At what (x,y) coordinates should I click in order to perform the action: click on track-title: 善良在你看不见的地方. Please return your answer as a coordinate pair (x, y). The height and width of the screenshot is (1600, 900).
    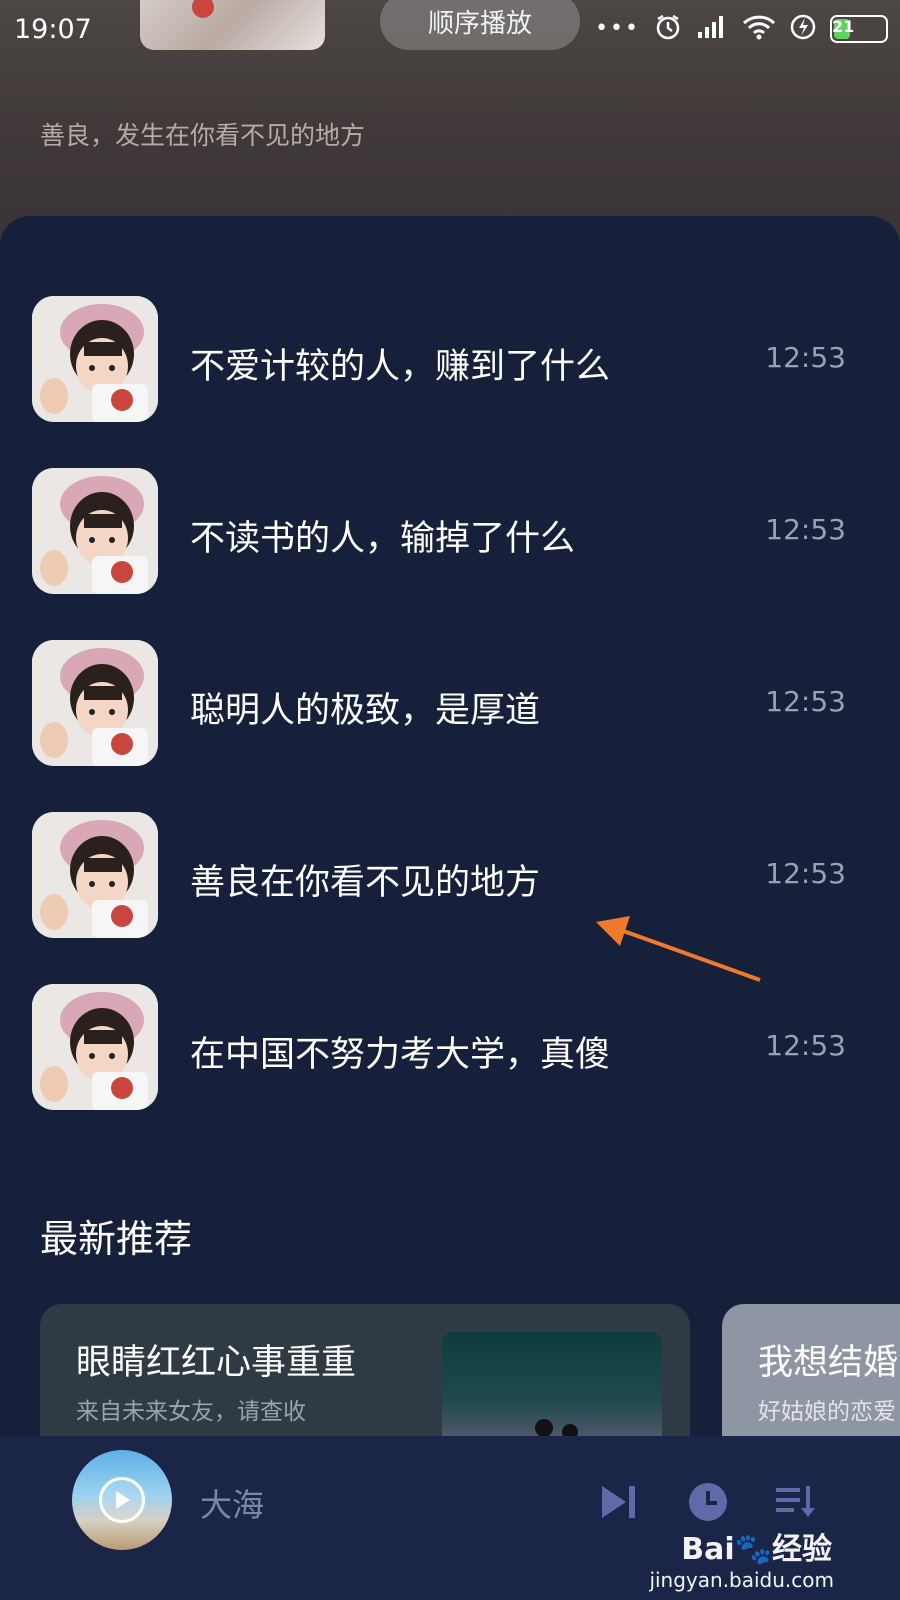
    Looking at the image, I should click on (365, 883).